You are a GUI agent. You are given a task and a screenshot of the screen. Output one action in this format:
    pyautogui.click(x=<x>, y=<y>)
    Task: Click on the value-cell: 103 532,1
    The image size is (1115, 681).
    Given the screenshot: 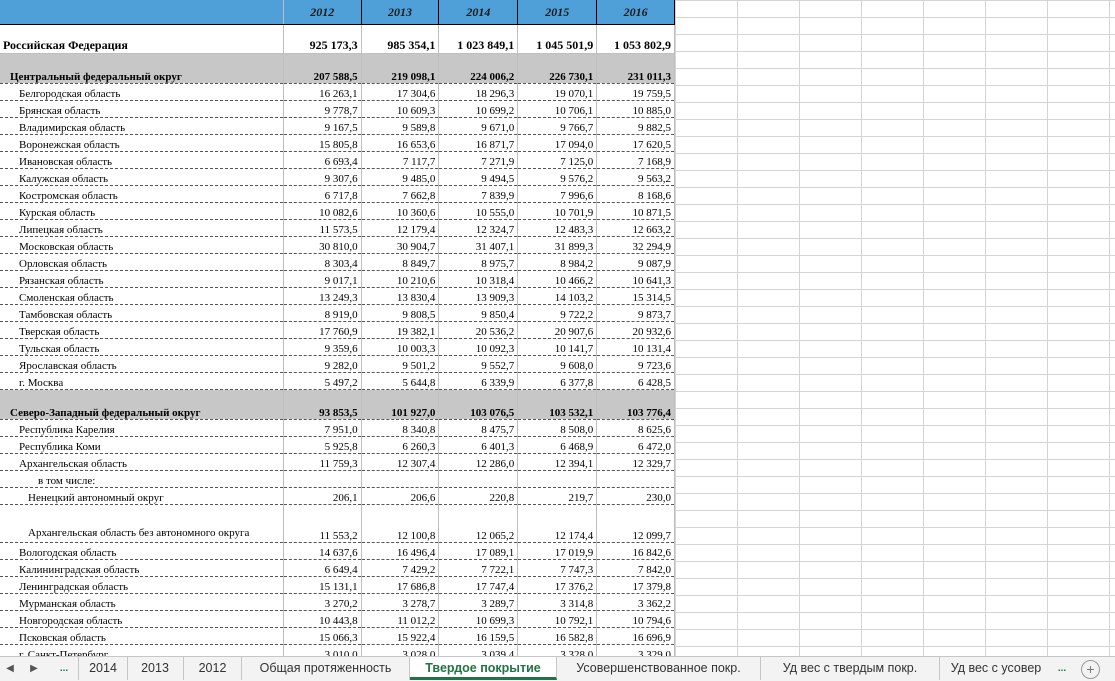 What is the action you would take?
    pyautogui.click(x=557, y=404)
    